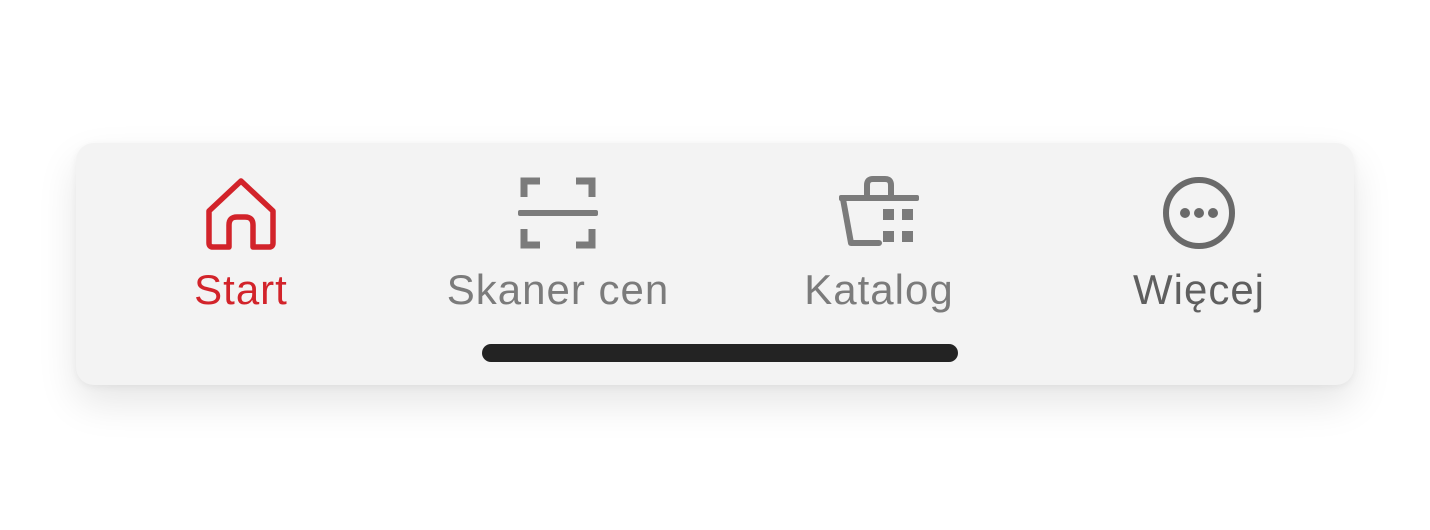 This screenshot has height=530, width=1430. Describe the element at coordinates (720, 353) in the screenshot. I see `home-indicator` at that location.